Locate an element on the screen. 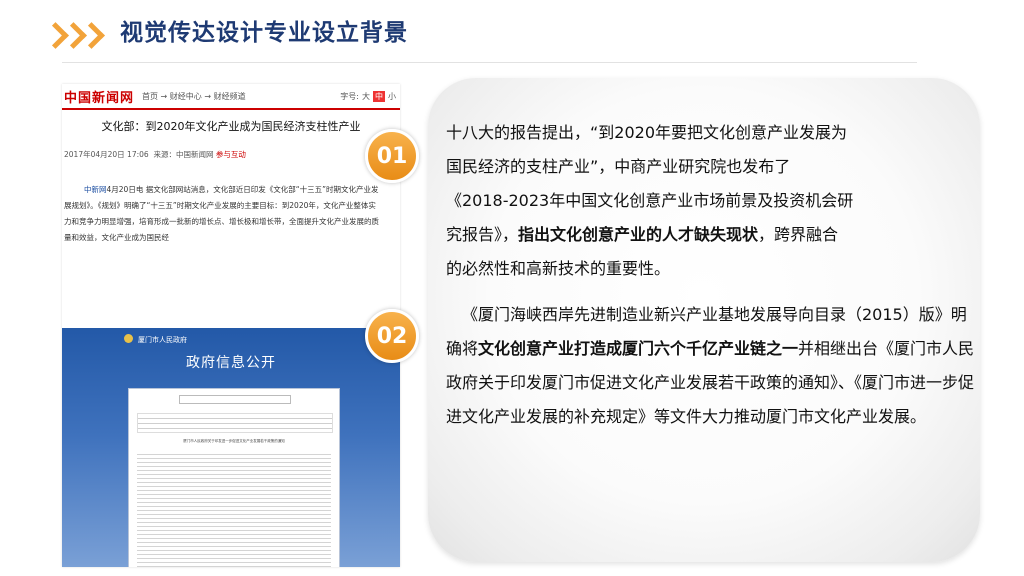 This screenshot has width=1024, height=576. gov-site-name: 厦门市人民政府 is located at coordinates (162, 340).